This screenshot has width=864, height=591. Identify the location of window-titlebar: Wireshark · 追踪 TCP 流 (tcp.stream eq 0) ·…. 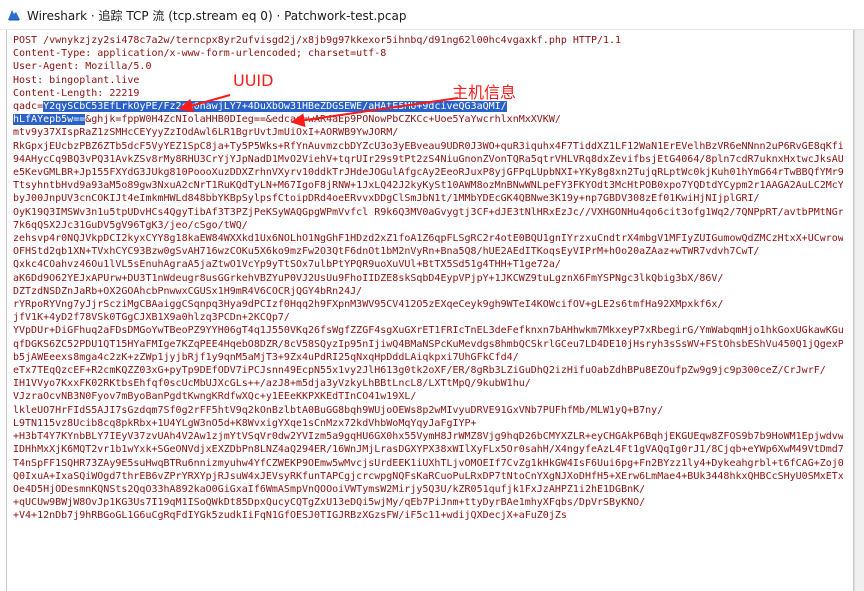
(432, 15).